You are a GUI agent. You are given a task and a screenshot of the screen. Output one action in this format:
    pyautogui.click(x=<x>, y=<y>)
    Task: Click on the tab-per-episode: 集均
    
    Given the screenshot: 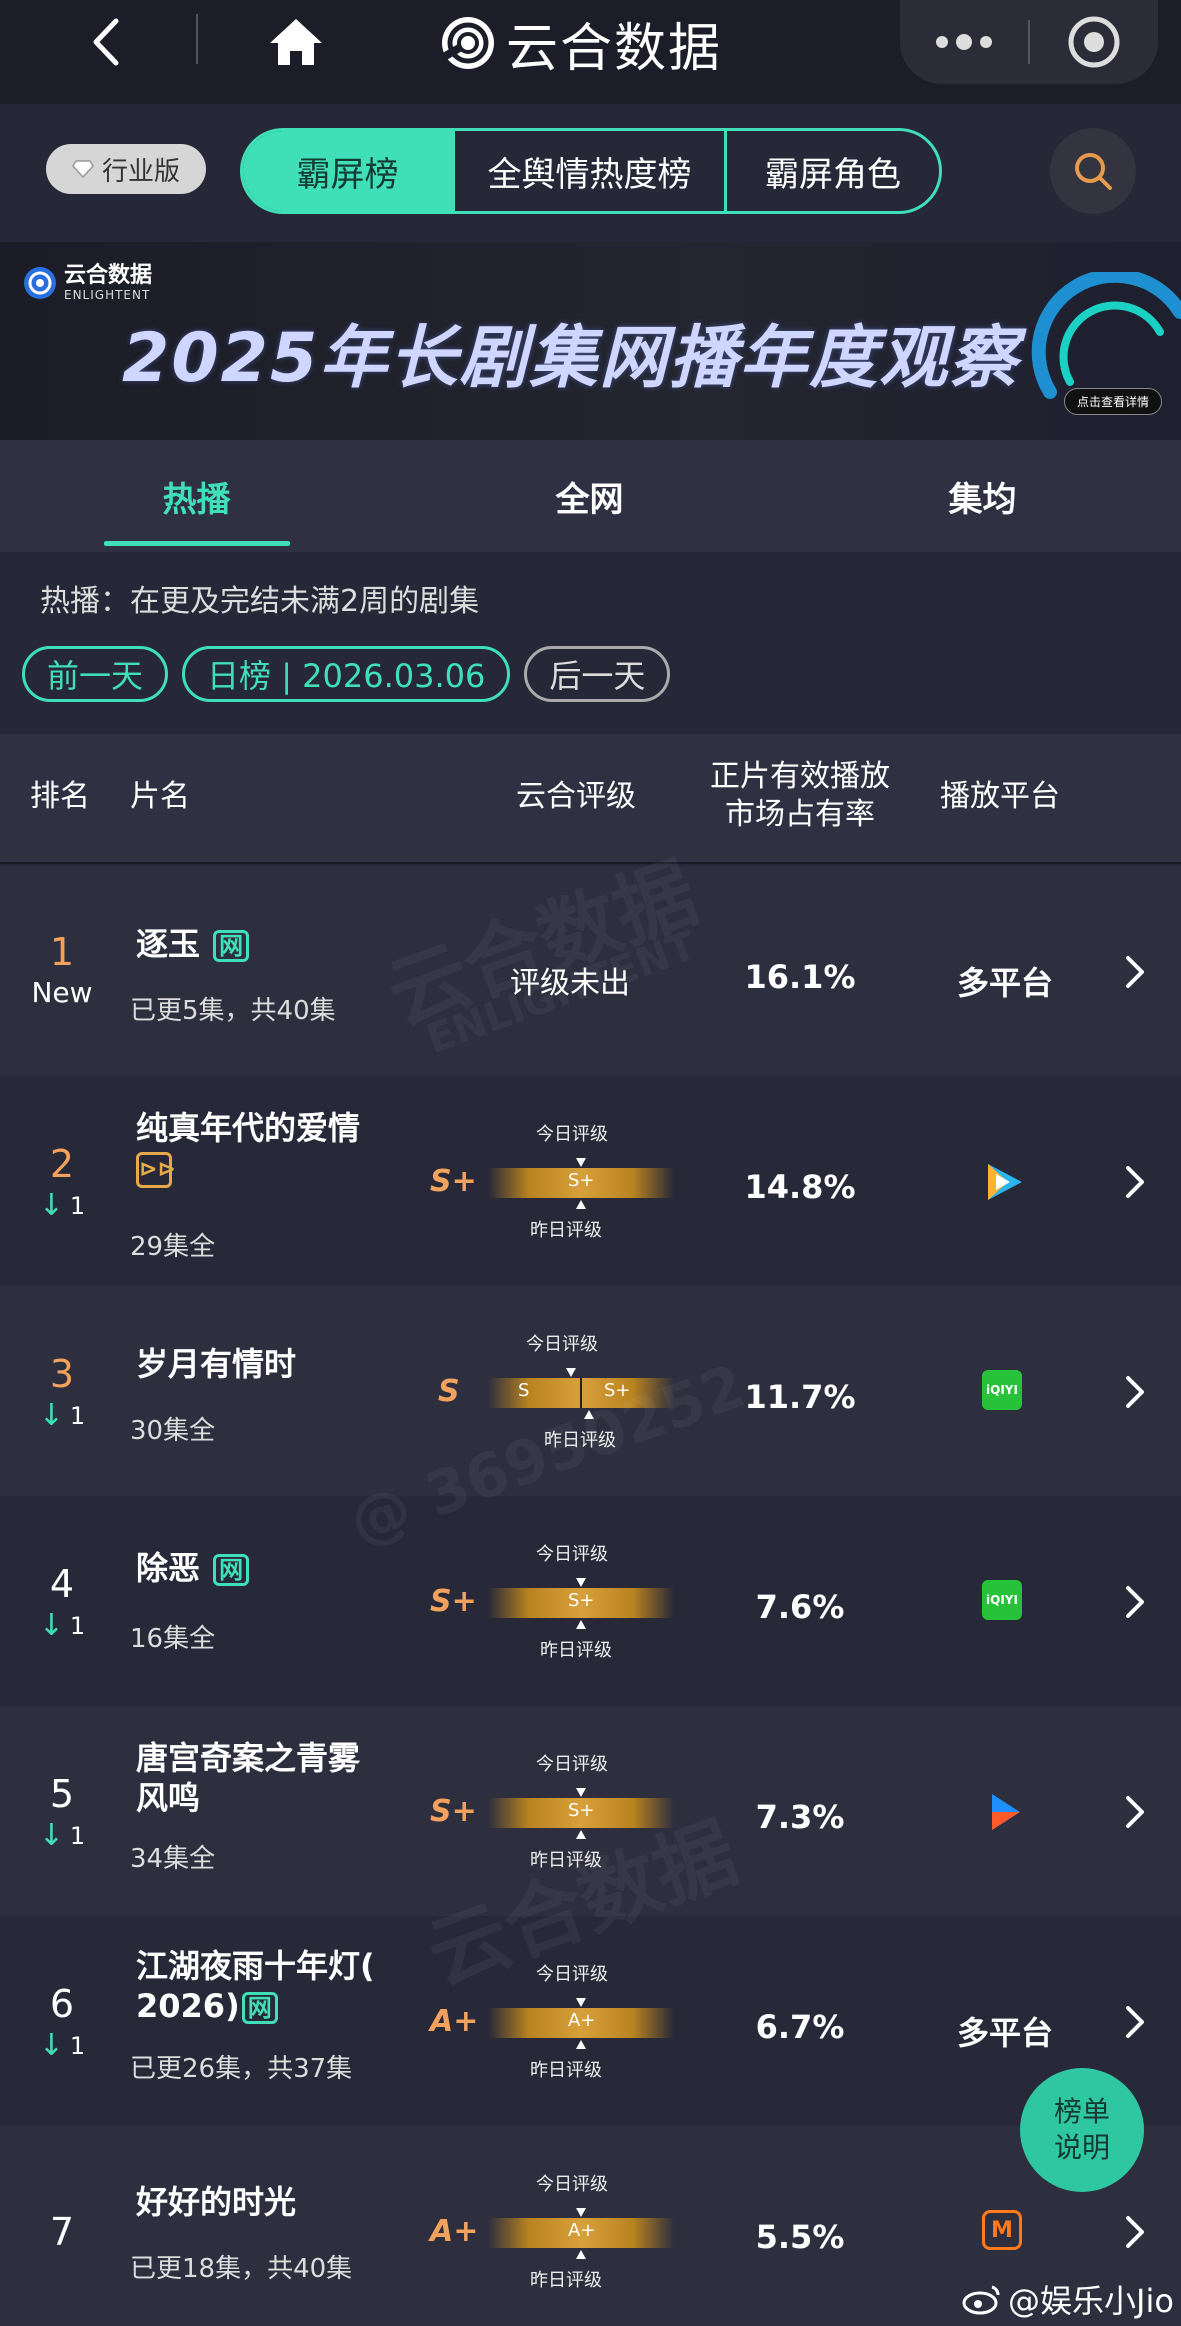 What is the action you would take?
    pyautogui.click(x=982, y=496)
    